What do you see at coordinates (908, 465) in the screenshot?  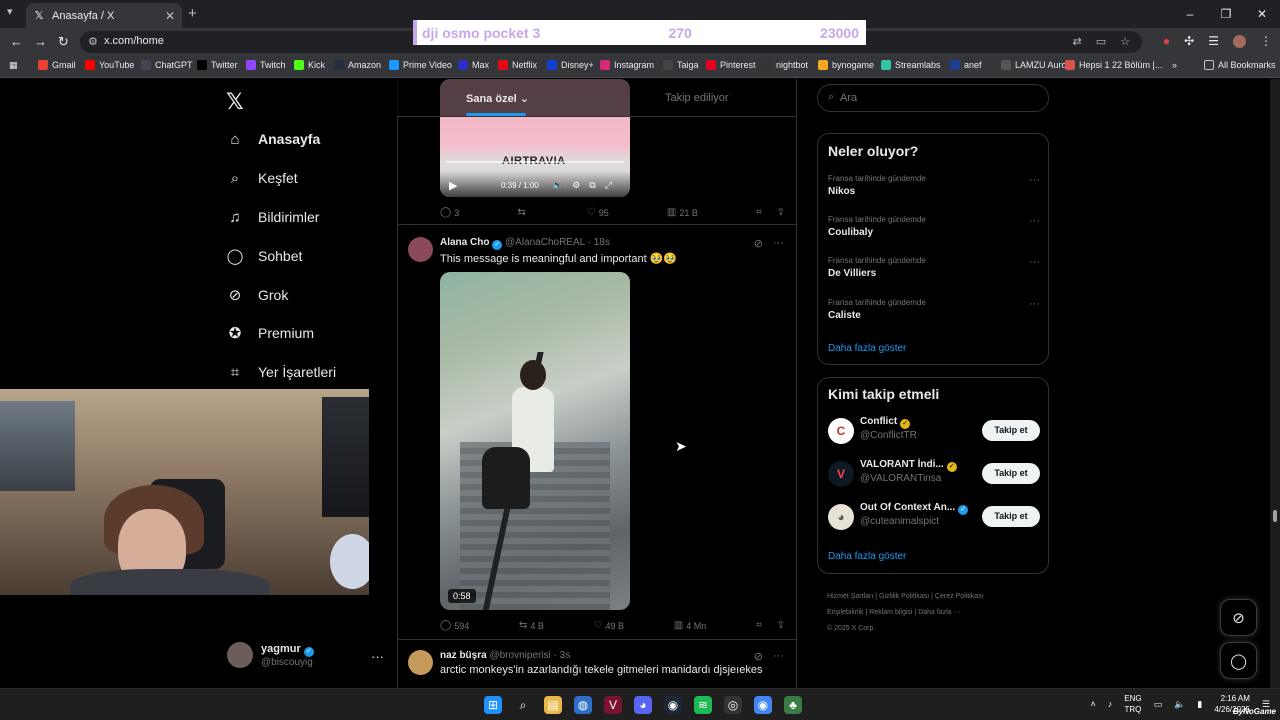 I see `suggestion-name: VALORANT İndi... ✓` at bounding box center [908, 465].